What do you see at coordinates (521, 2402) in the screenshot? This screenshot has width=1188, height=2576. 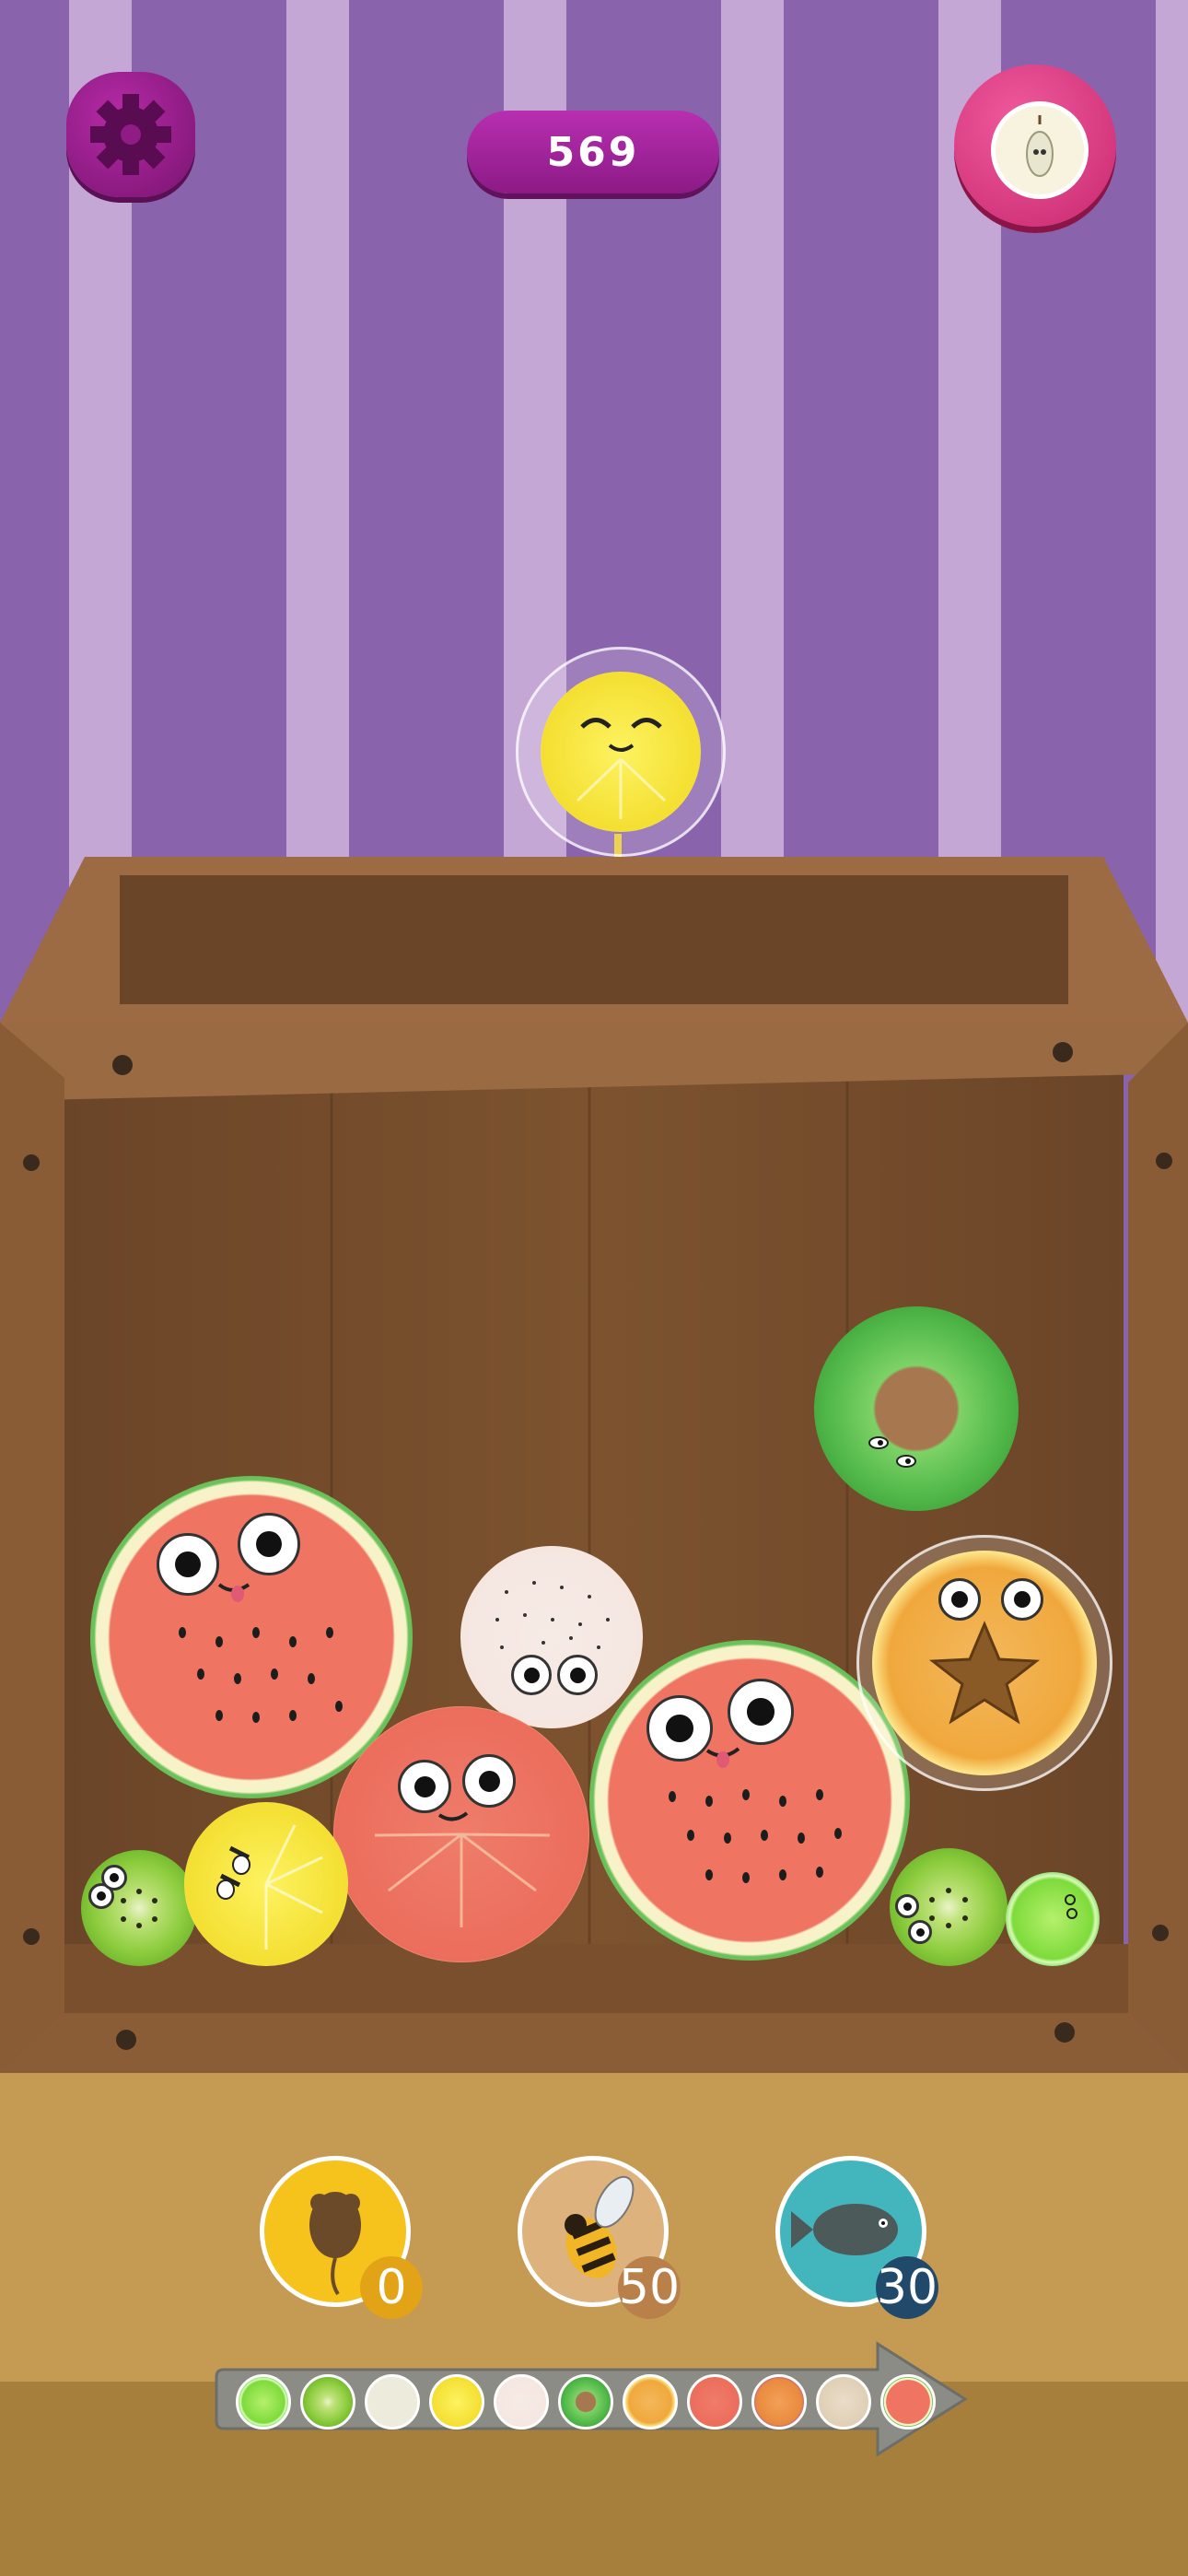 I see `evo-dragonfruit` at bounding box center [521, 2402].